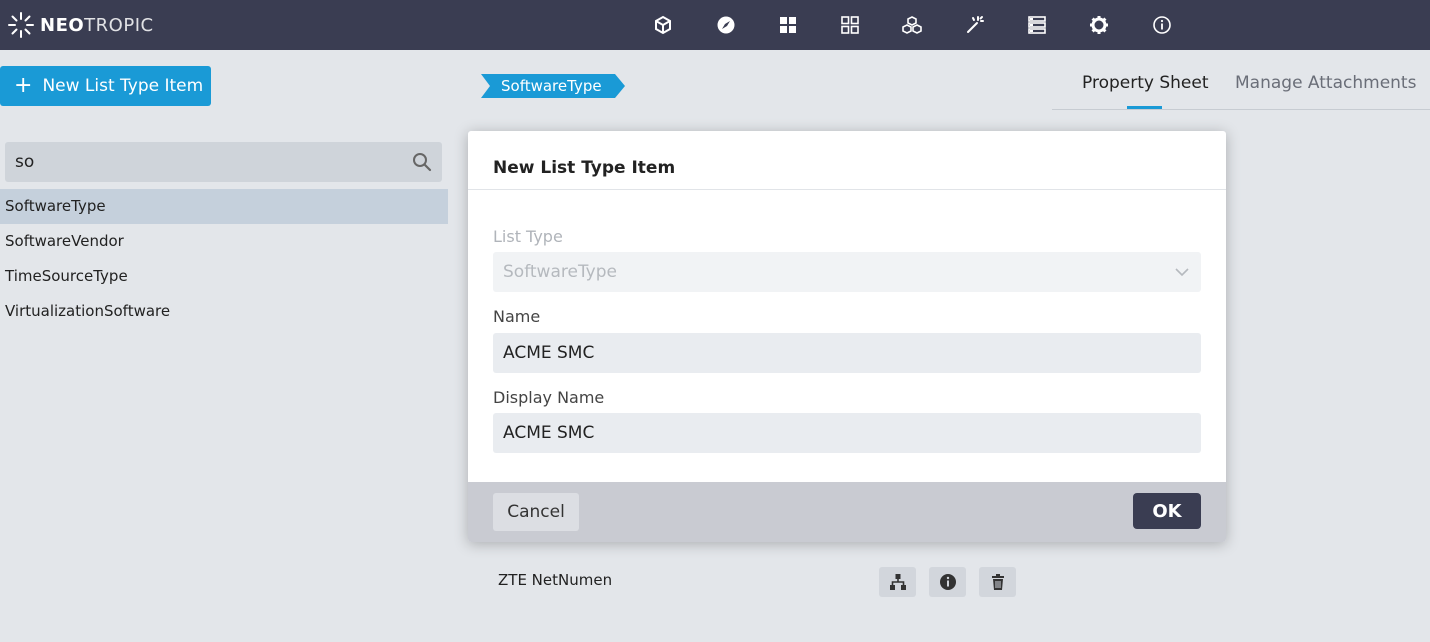  I want to click on dialog-footer: Cancel OK, so click(847, 512).